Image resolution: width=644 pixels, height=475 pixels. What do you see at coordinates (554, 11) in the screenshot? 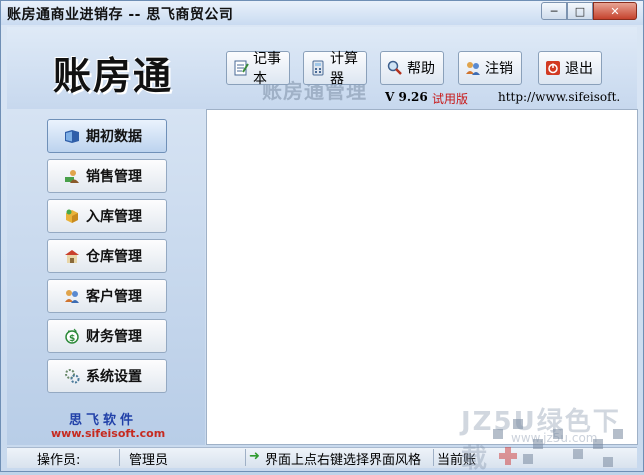
I see `minimize-button: ─` at bounding box center [554, 11].